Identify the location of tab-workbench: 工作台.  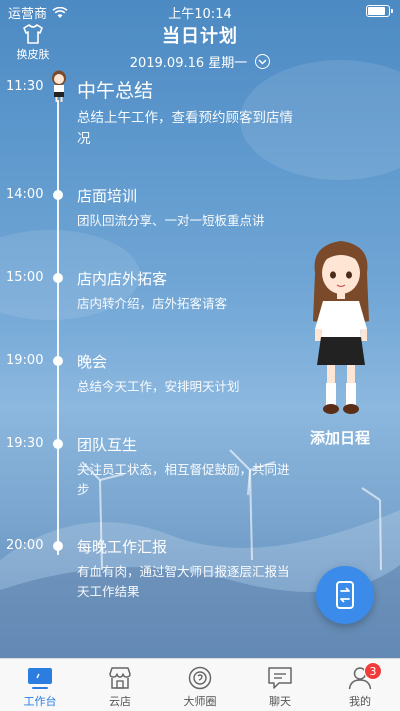
(40, 685).